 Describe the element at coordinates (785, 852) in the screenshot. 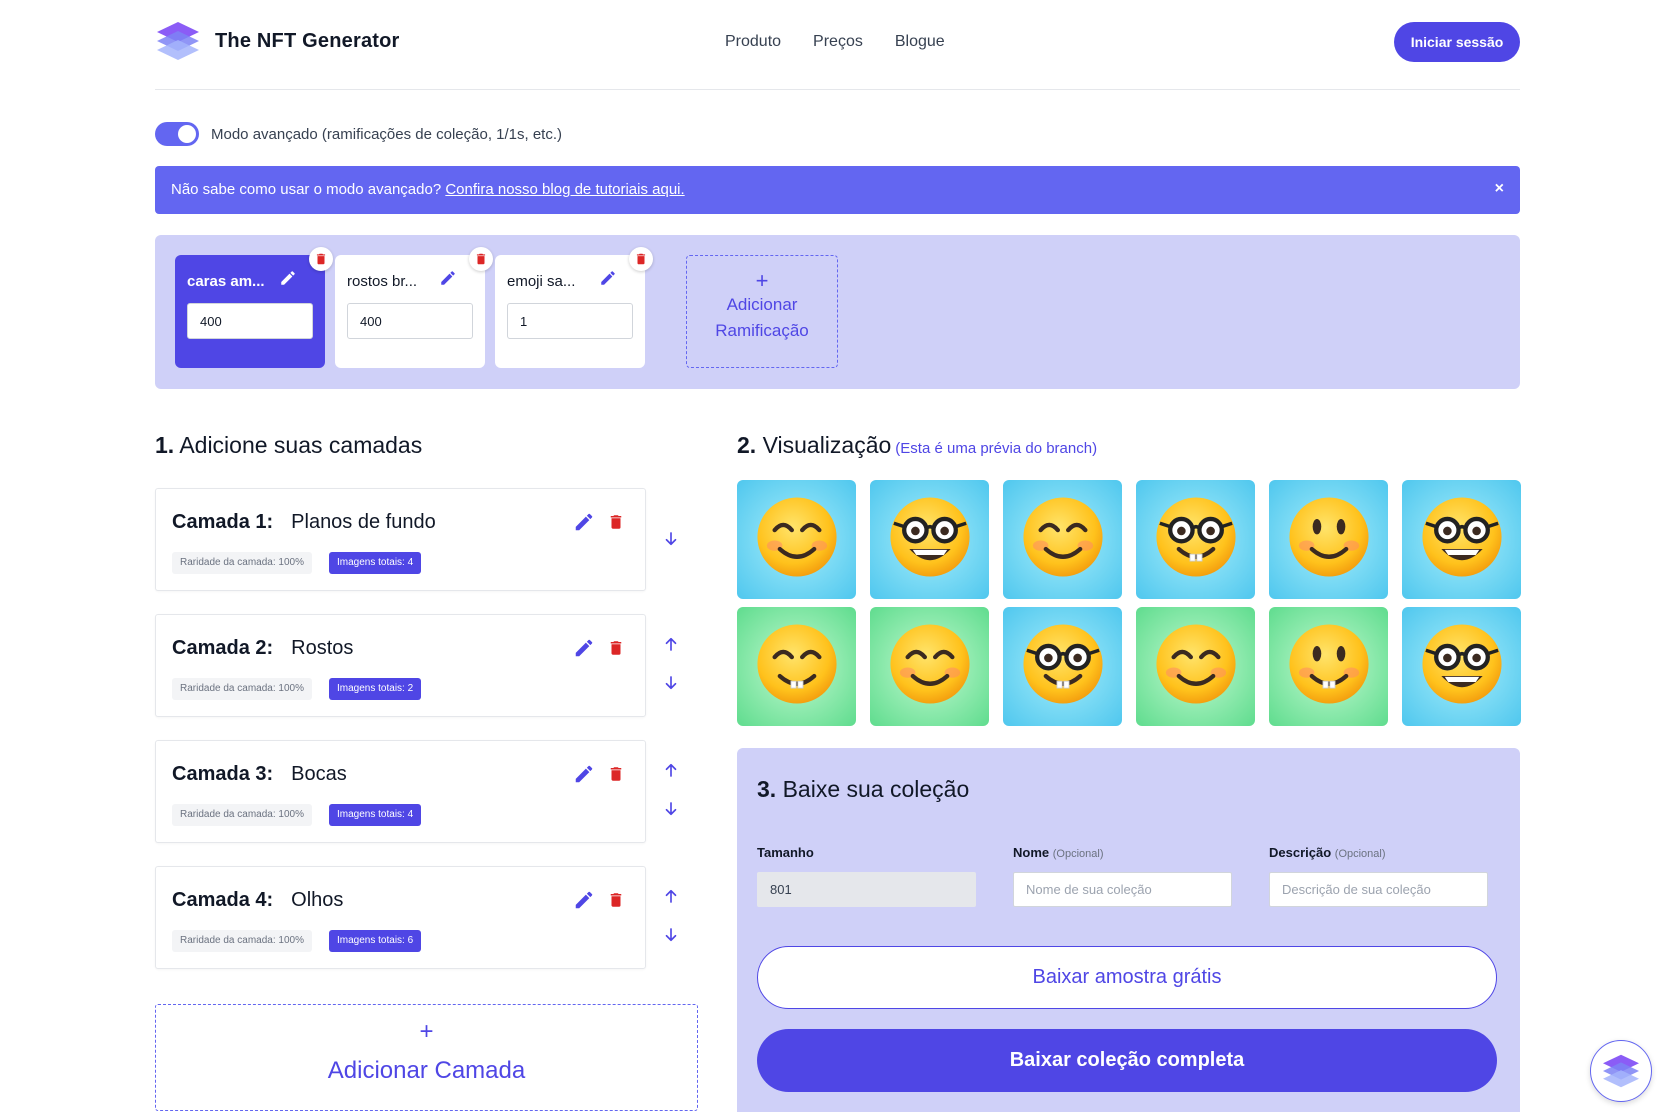

I see `size-label: Tamanho` at that location.